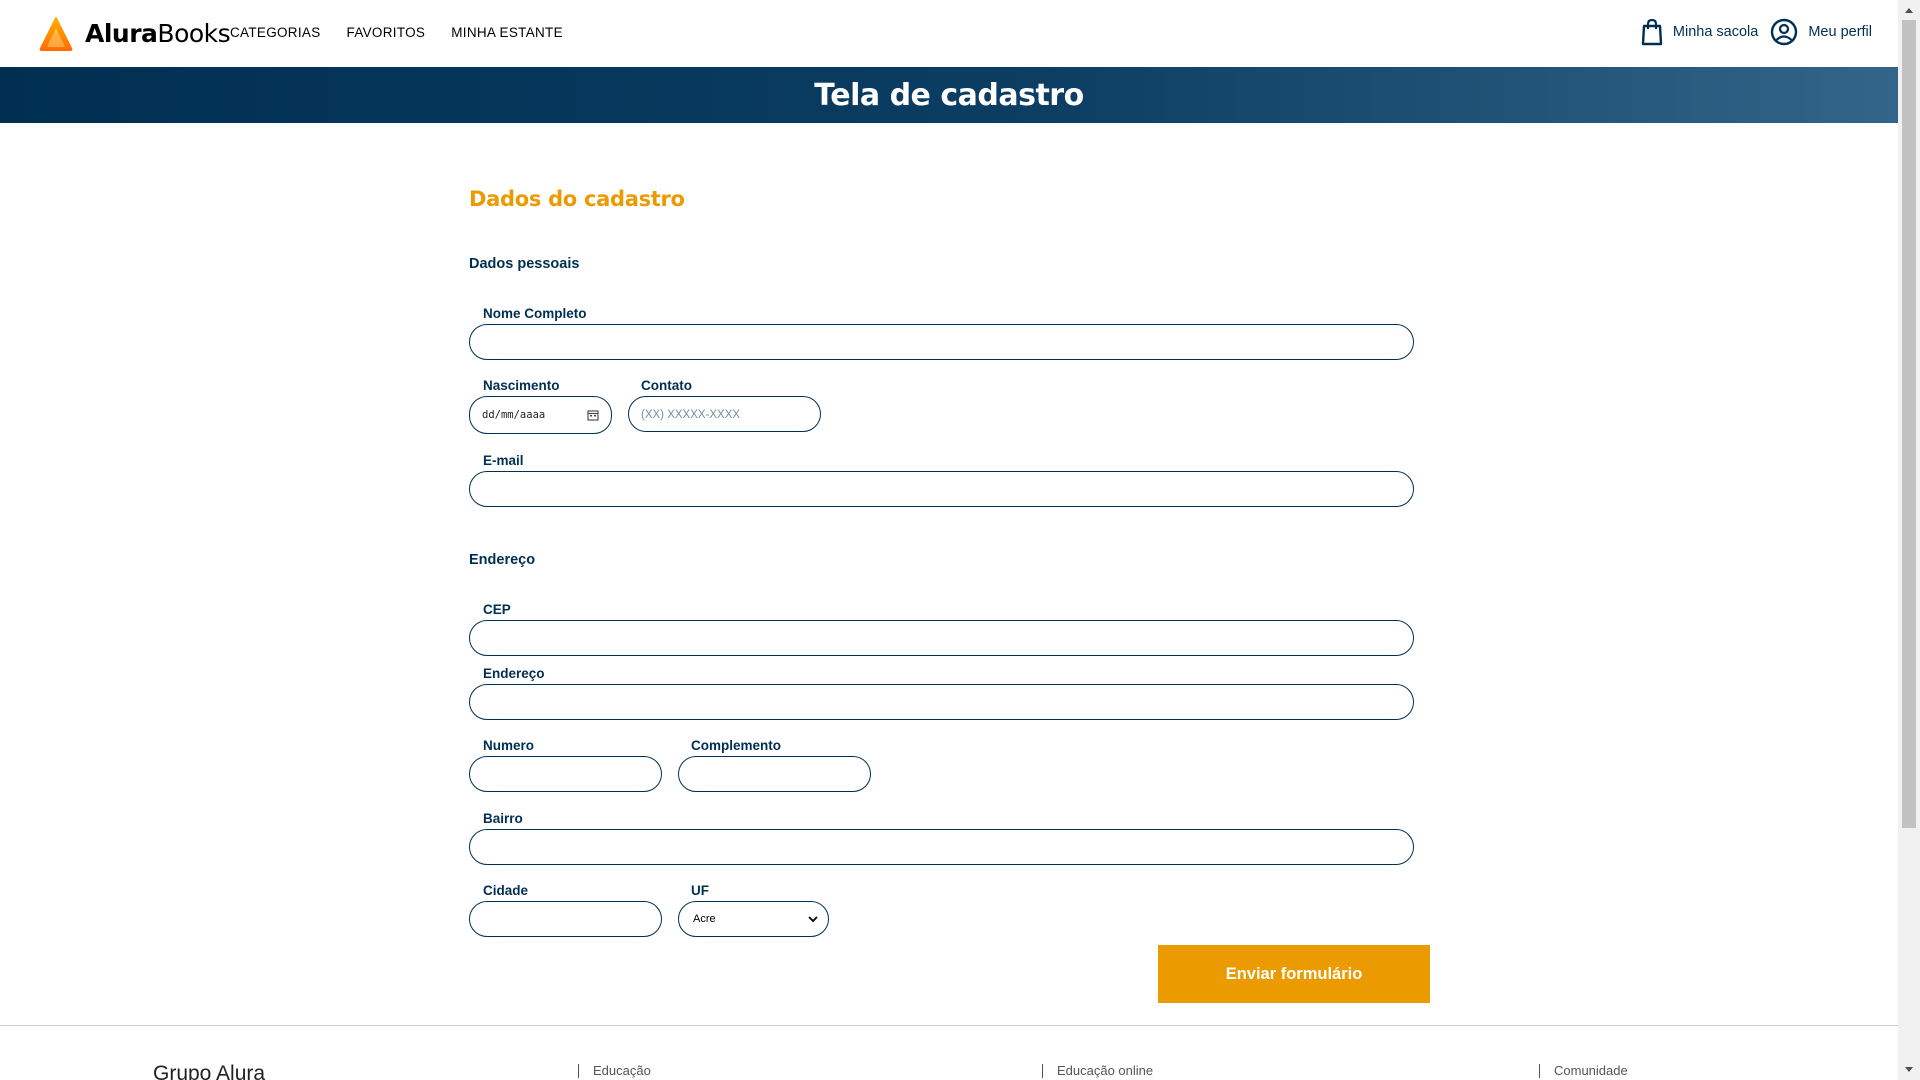 This screenshot has width=1920, height=1080. What do you see at coordinates (736, 745) in the screenshot?
I see `complemento-label: Complemento` at bounding box center [736, 745].